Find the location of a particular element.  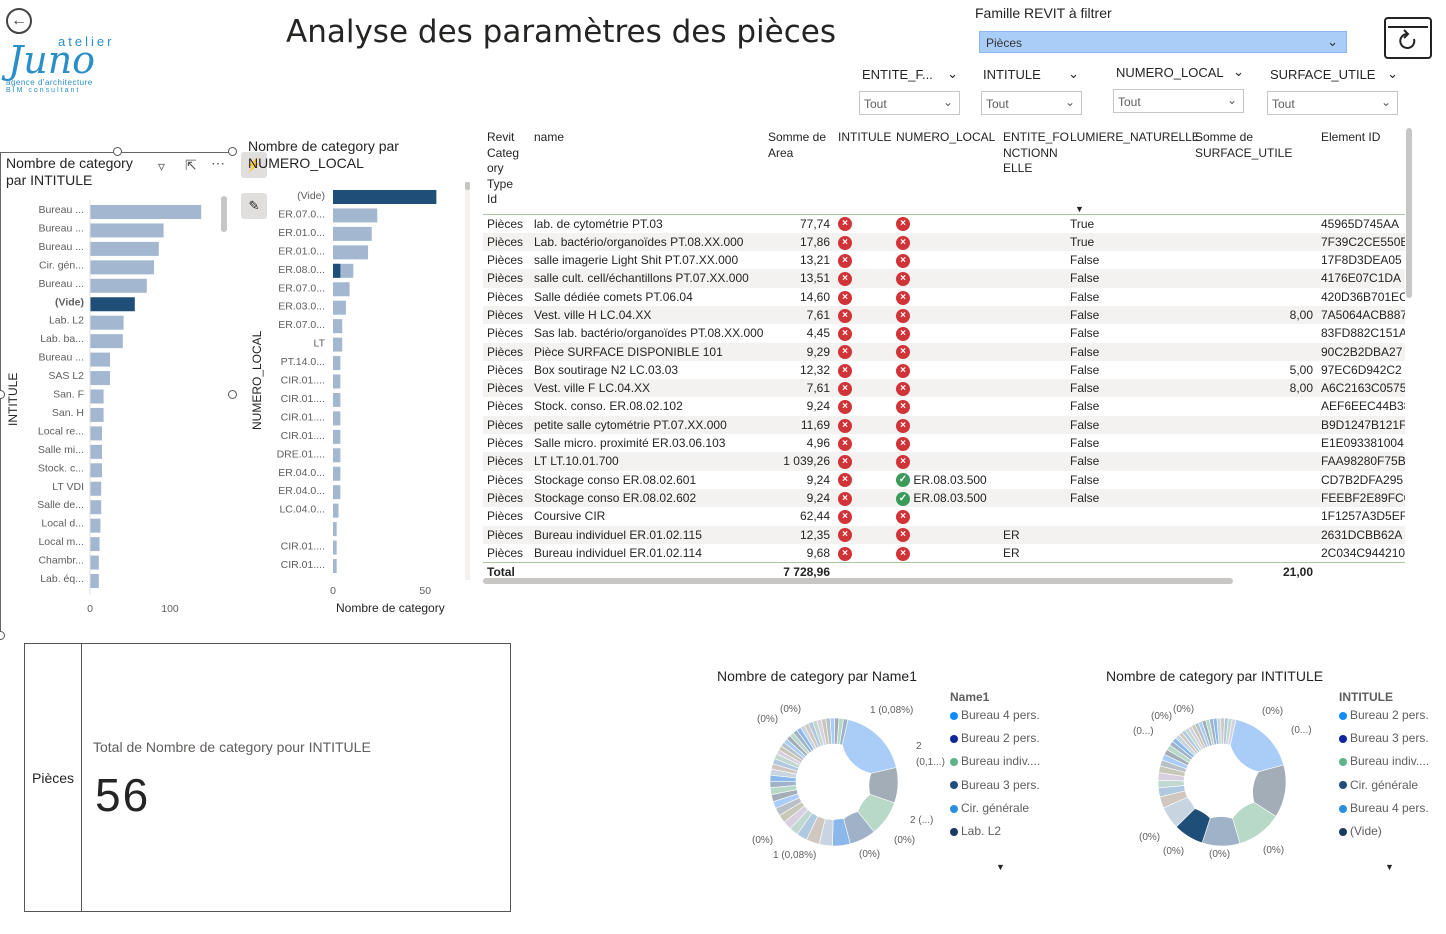

reset-filters-button is located at coordinates (1408, 38).